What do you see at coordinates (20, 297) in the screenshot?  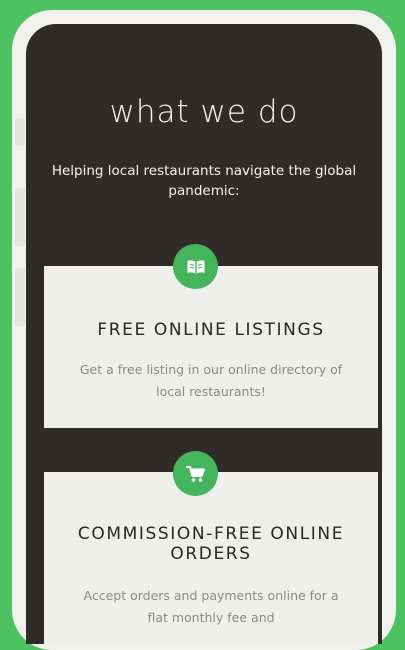 I see `phone-volume-down-button` at bounding box center [20, 297].